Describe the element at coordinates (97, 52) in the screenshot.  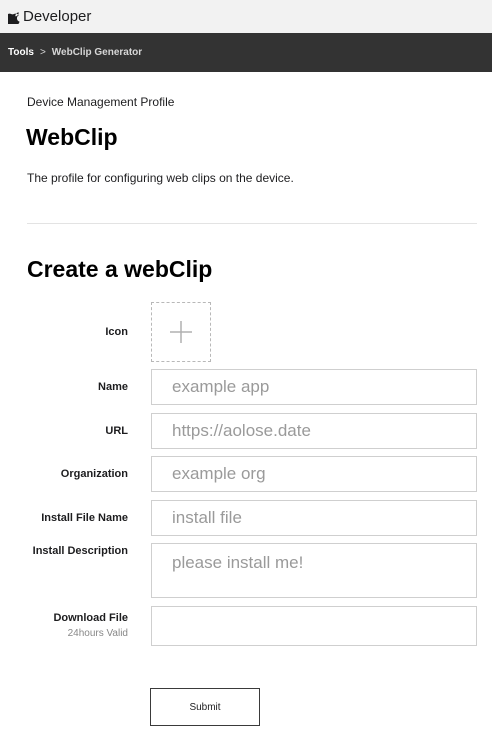
I see `breadcrumb-current: WebClip Generator` at that location.